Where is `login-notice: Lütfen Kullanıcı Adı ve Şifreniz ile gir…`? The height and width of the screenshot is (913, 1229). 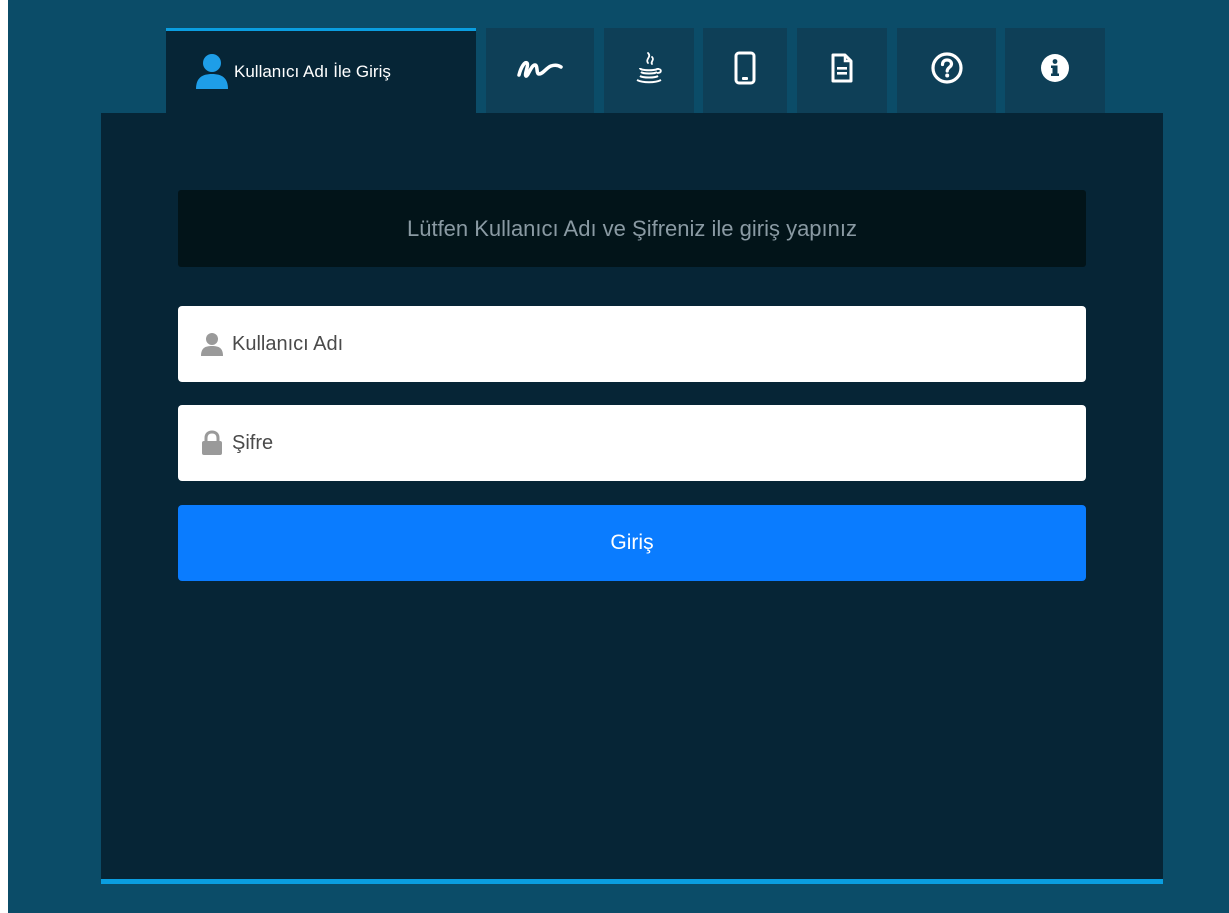
login-notice: Lütfen Kullanıcı Adı ve Şifreniz ile gir… is located at coordinates (632, 228).